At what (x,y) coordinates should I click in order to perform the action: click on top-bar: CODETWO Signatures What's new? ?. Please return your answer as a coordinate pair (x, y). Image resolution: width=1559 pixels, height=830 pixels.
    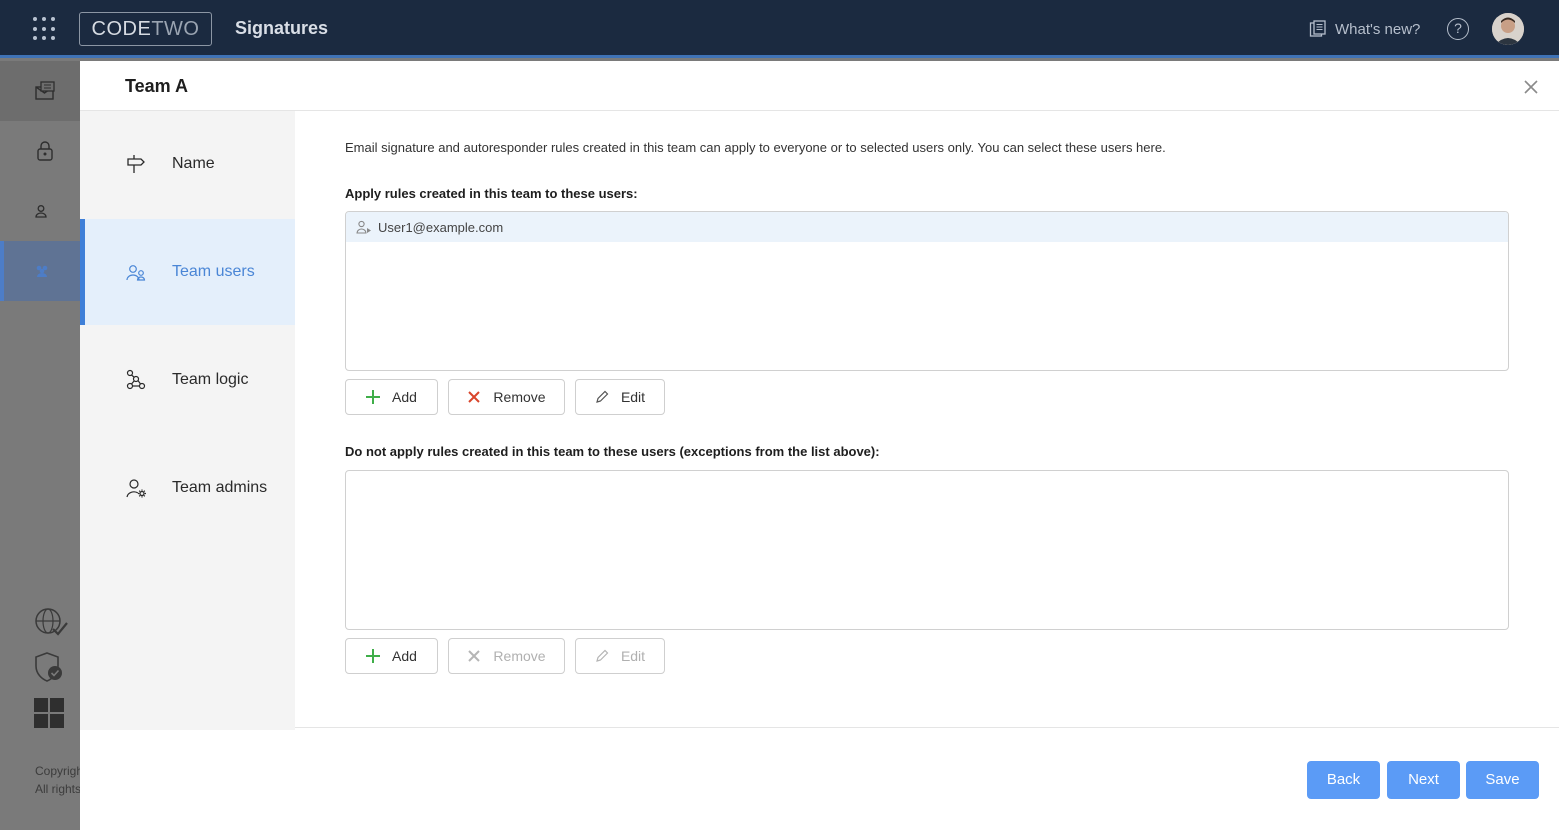
    Looking at the image, I should click on (779, 29).